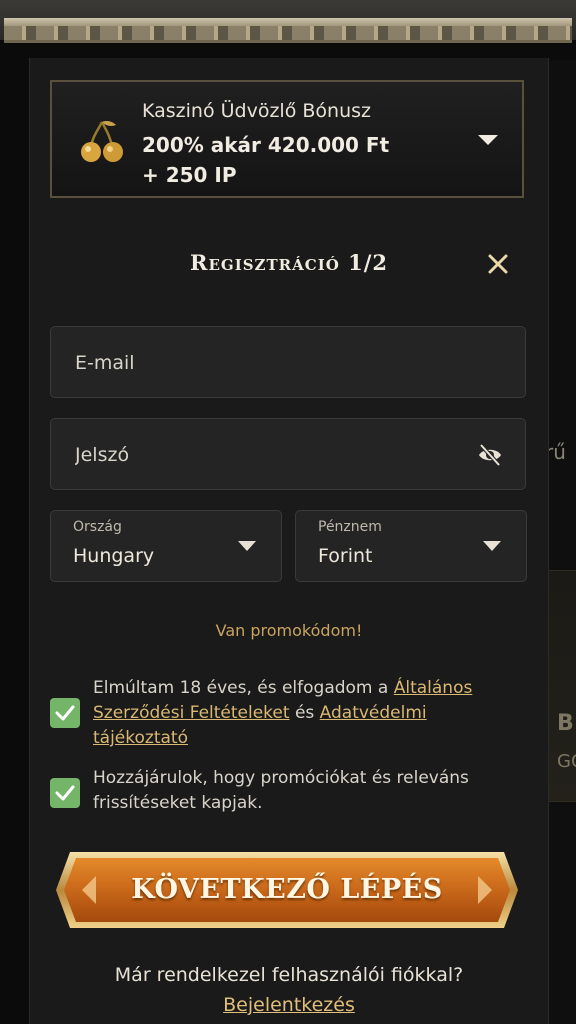 This screenshot has width=576, height=1024. I want to click on bonus-title: Kaszinó Üdvözlő Bónusz, so click(256, 111).